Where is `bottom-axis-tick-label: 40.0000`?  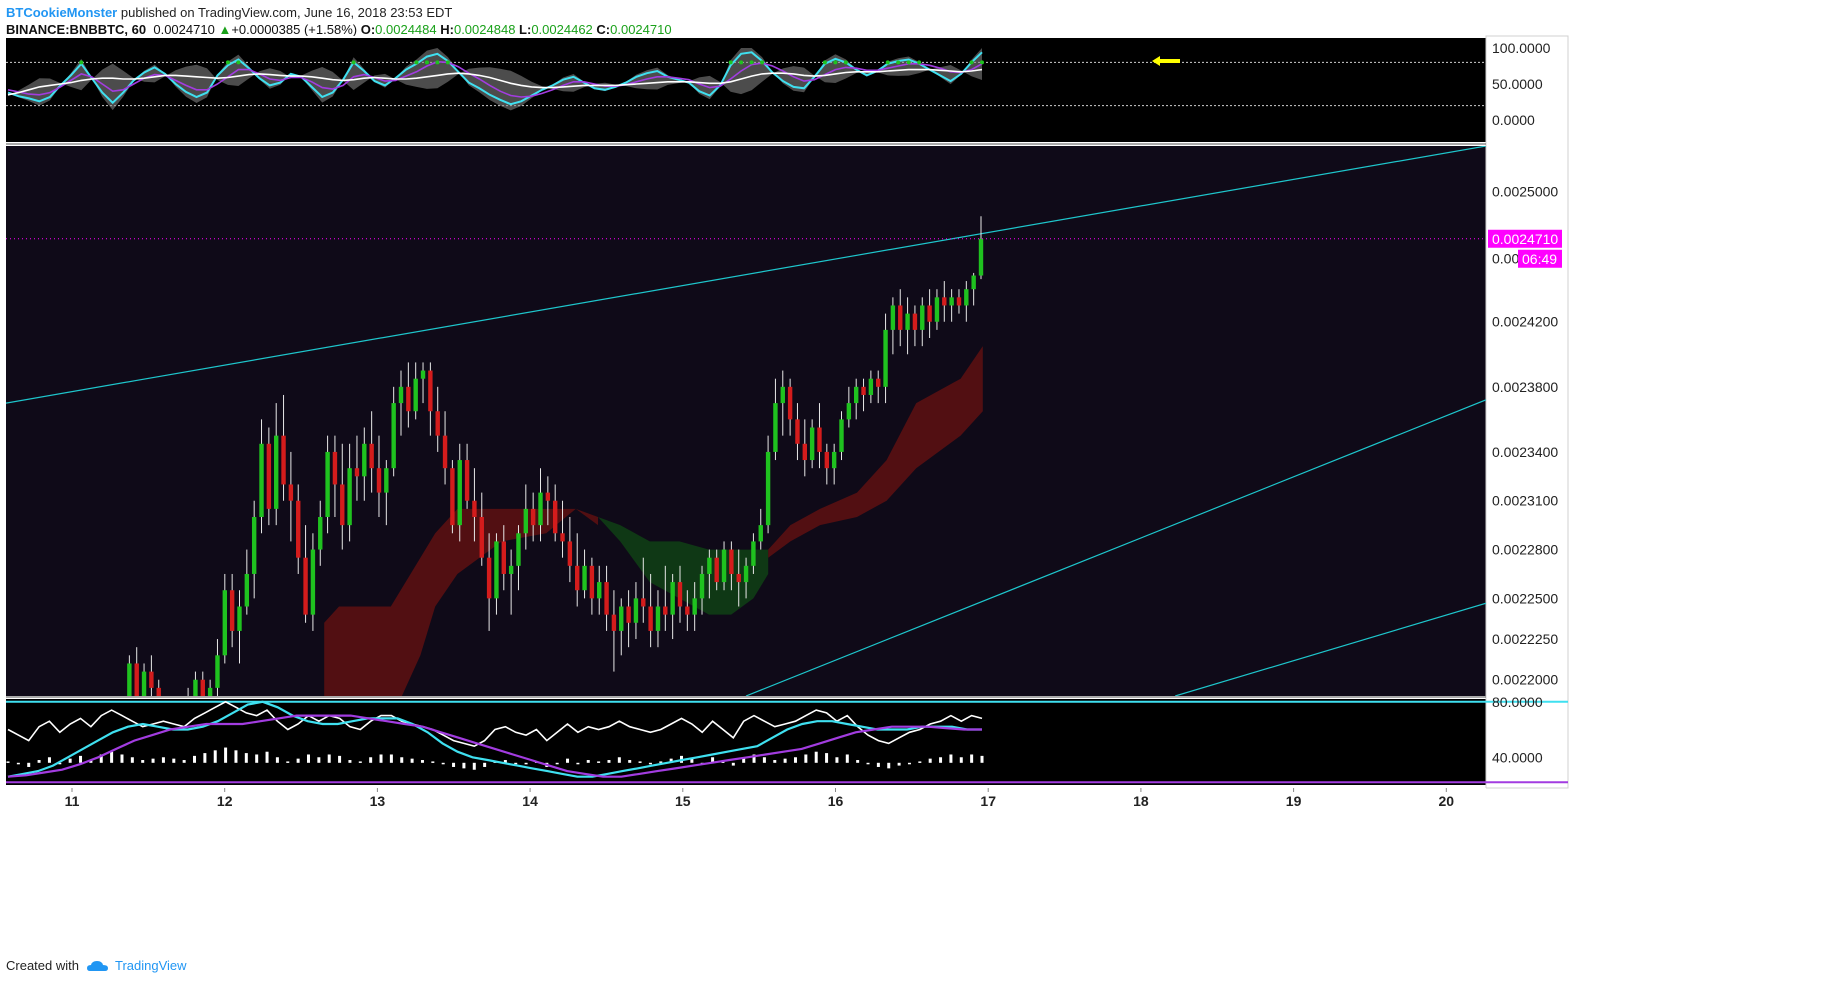 bottom-axis-tick-label: 40.0000 is located at coordinates (1517, 757).